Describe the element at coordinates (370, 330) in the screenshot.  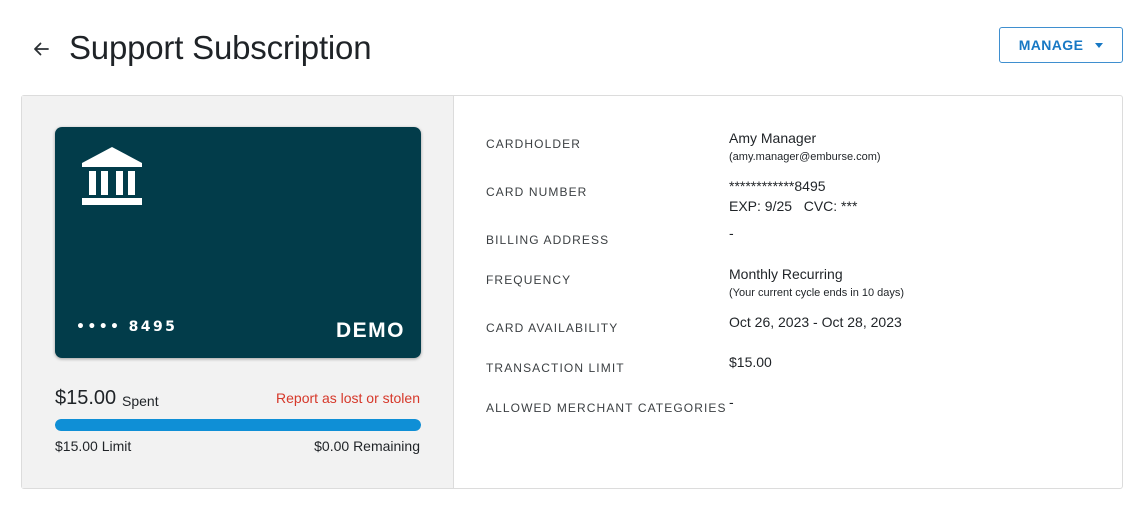
I see `card-brand: DEMO` at that location.